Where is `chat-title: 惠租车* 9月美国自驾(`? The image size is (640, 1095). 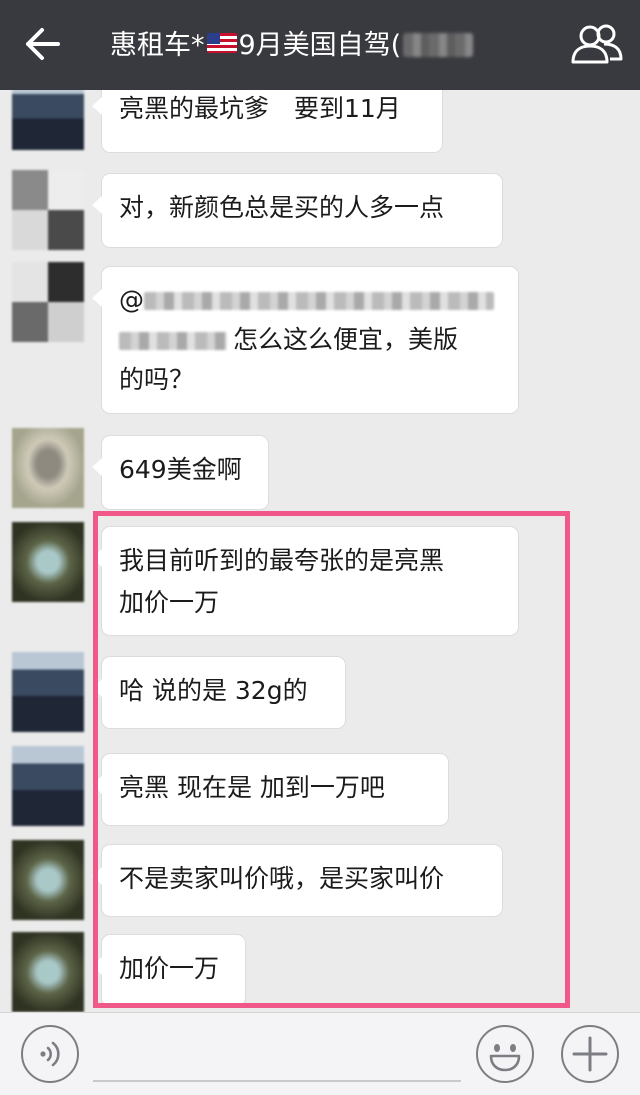 chat-title: 惠租车* 9月美国自驾( is located at coordinates (292, 46).